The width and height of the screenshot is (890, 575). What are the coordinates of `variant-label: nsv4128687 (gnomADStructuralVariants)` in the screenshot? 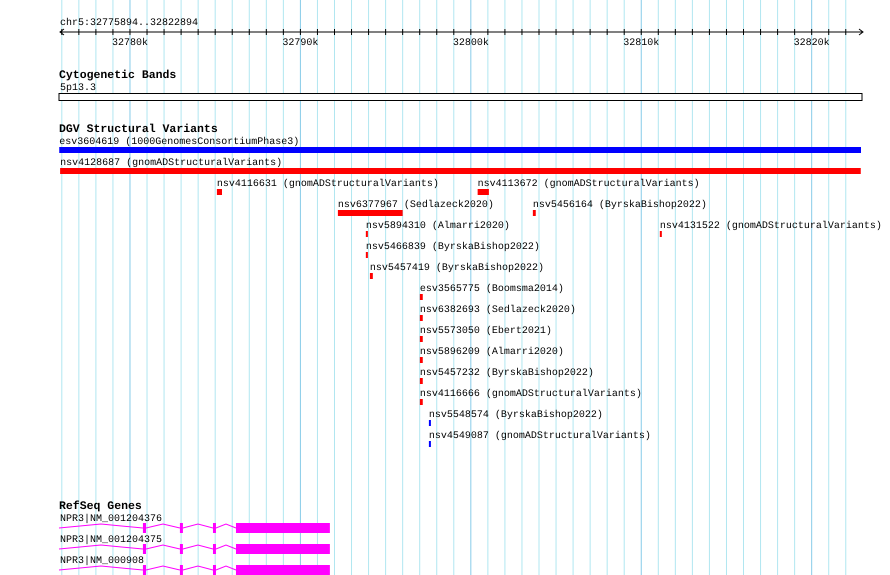 It's located at (171, 163).